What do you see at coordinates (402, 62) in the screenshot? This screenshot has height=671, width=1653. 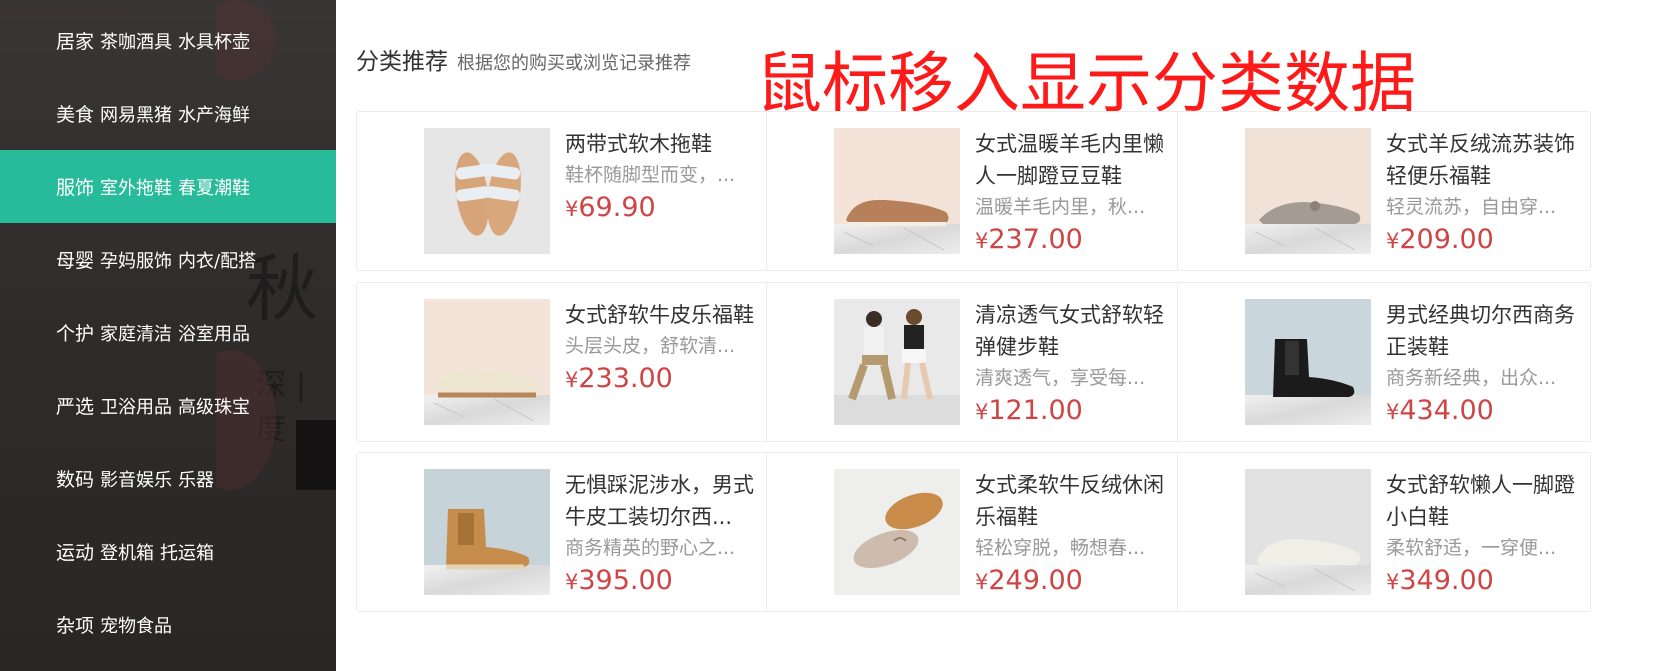 I see `panel-title: 分类推荐` at bounding box center [402, 62].